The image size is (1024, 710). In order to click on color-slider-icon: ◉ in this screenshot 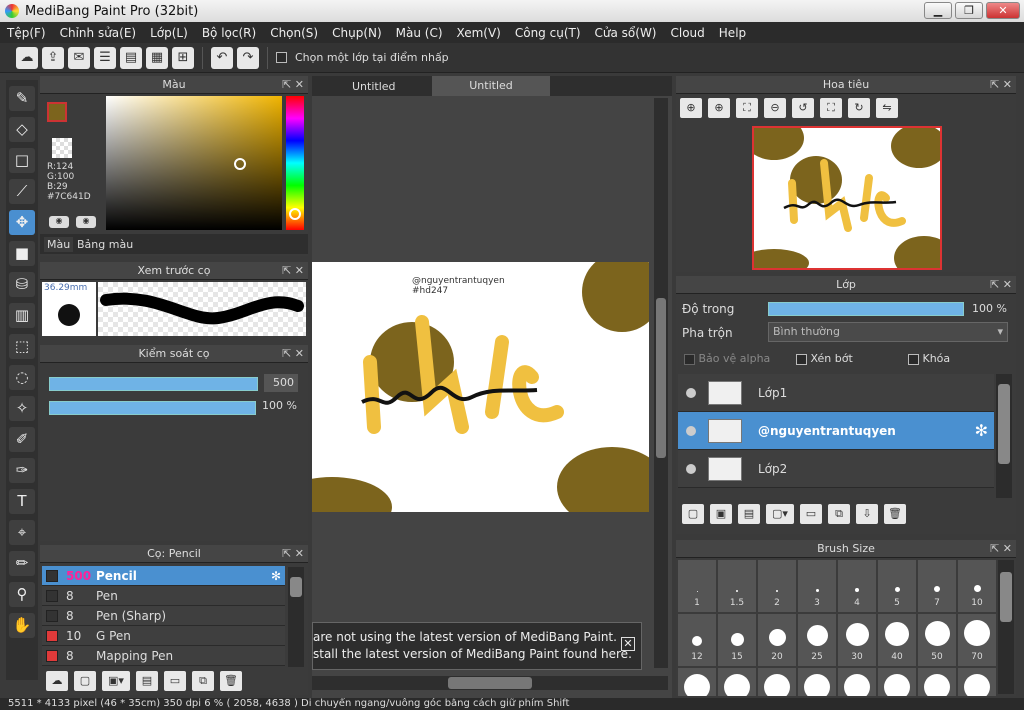, I will do `click(86, 222)`.